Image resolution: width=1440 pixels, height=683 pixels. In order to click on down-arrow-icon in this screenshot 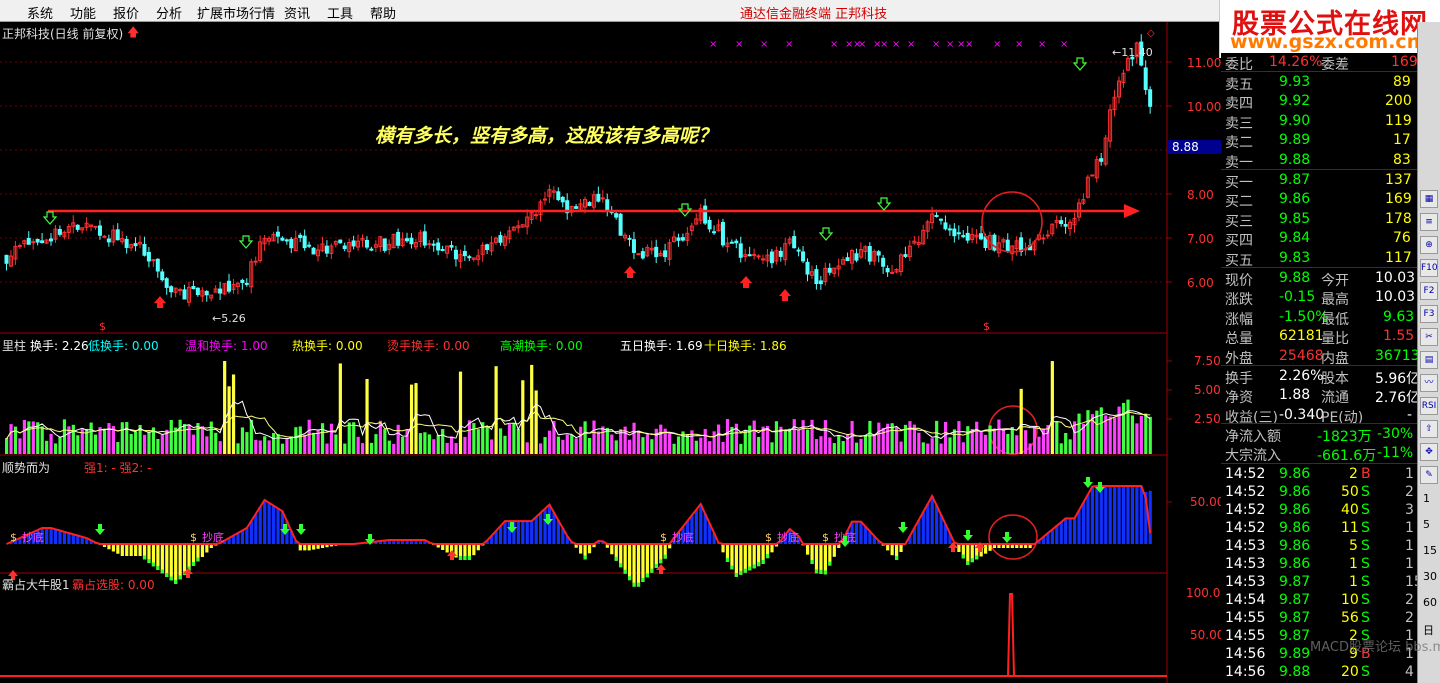, I will do `click(903, 527)`.